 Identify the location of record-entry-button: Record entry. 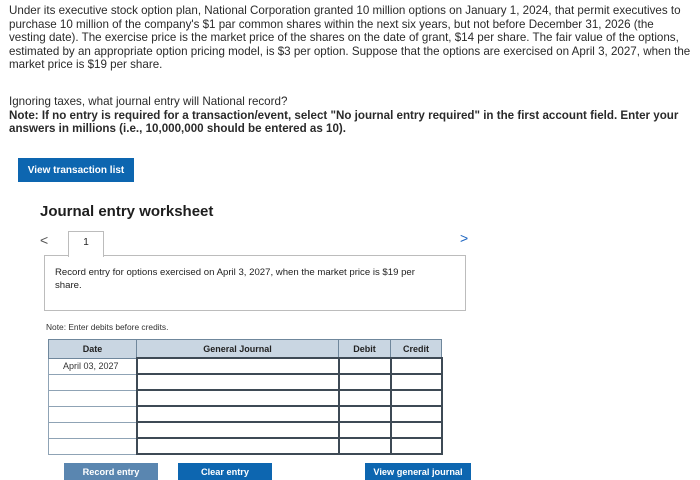
(111, 471).